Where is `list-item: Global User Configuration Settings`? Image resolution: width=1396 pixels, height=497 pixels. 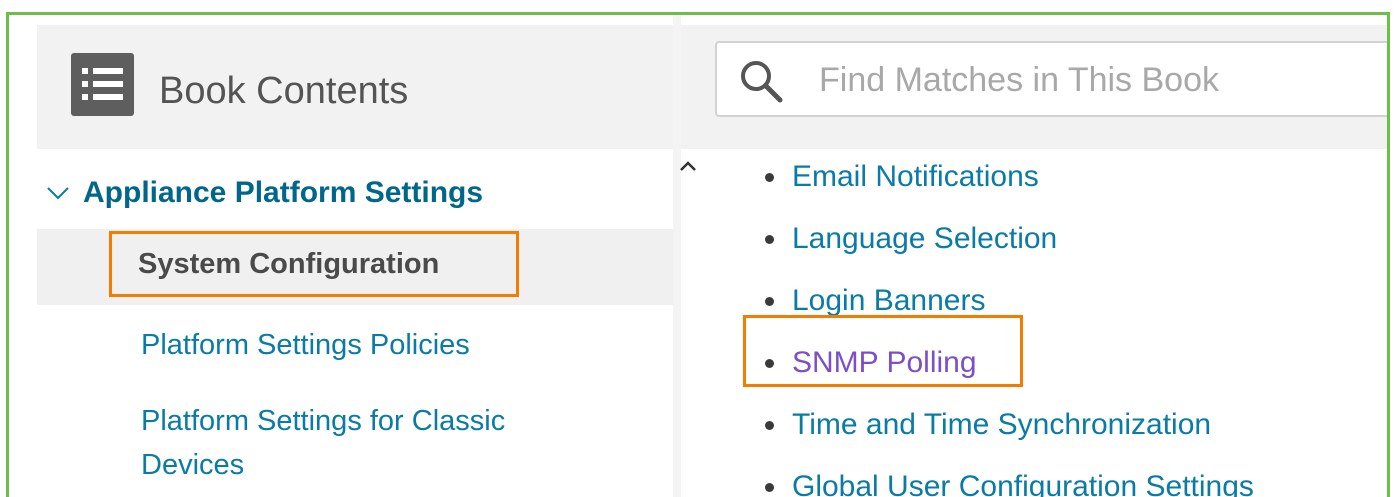 list-item: Global User Configuration Settings is located at coordinates (1006, 481).